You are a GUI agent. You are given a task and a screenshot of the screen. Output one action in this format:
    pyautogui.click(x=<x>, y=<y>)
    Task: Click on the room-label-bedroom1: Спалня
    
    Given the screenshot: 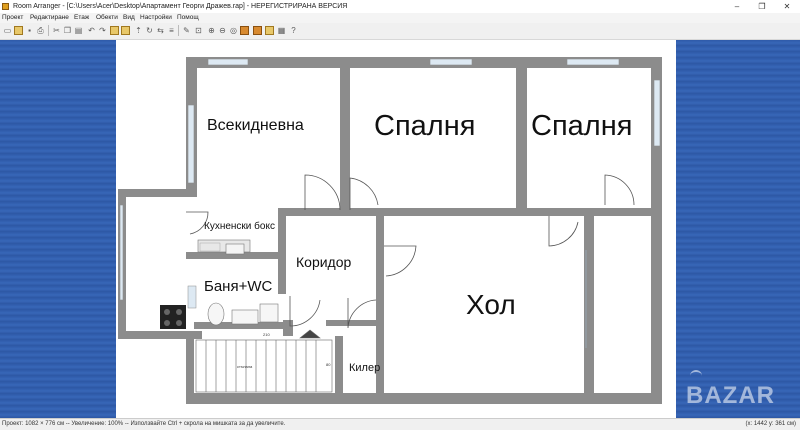 What is the action you would take?
    pyautogui.click(x=424, y=126)
    